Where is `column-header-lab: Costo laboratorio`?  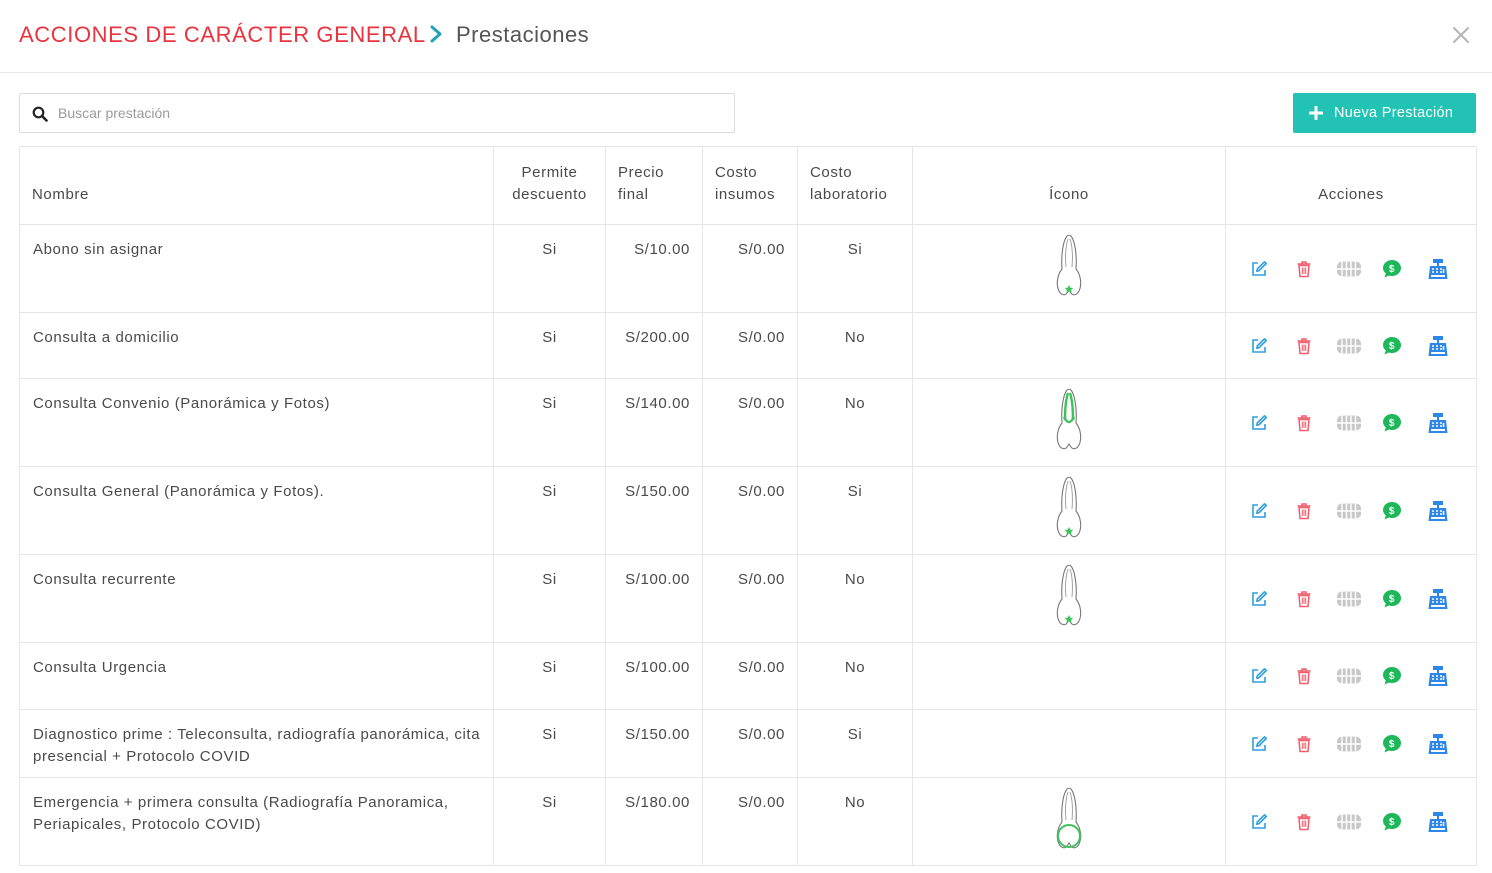 column-header-lab: Costo laboratorio is located at coordinates (855, 185).